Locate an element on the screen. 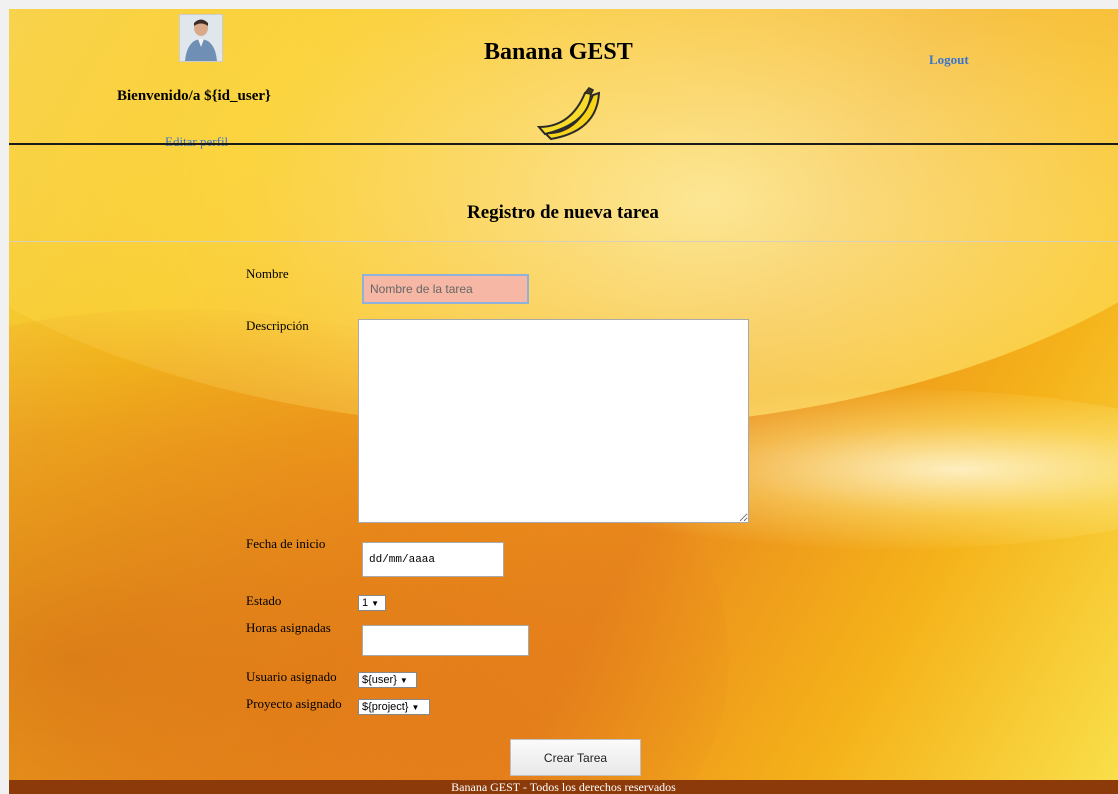  estado-label: Estado is located at coordinates (264, 600).